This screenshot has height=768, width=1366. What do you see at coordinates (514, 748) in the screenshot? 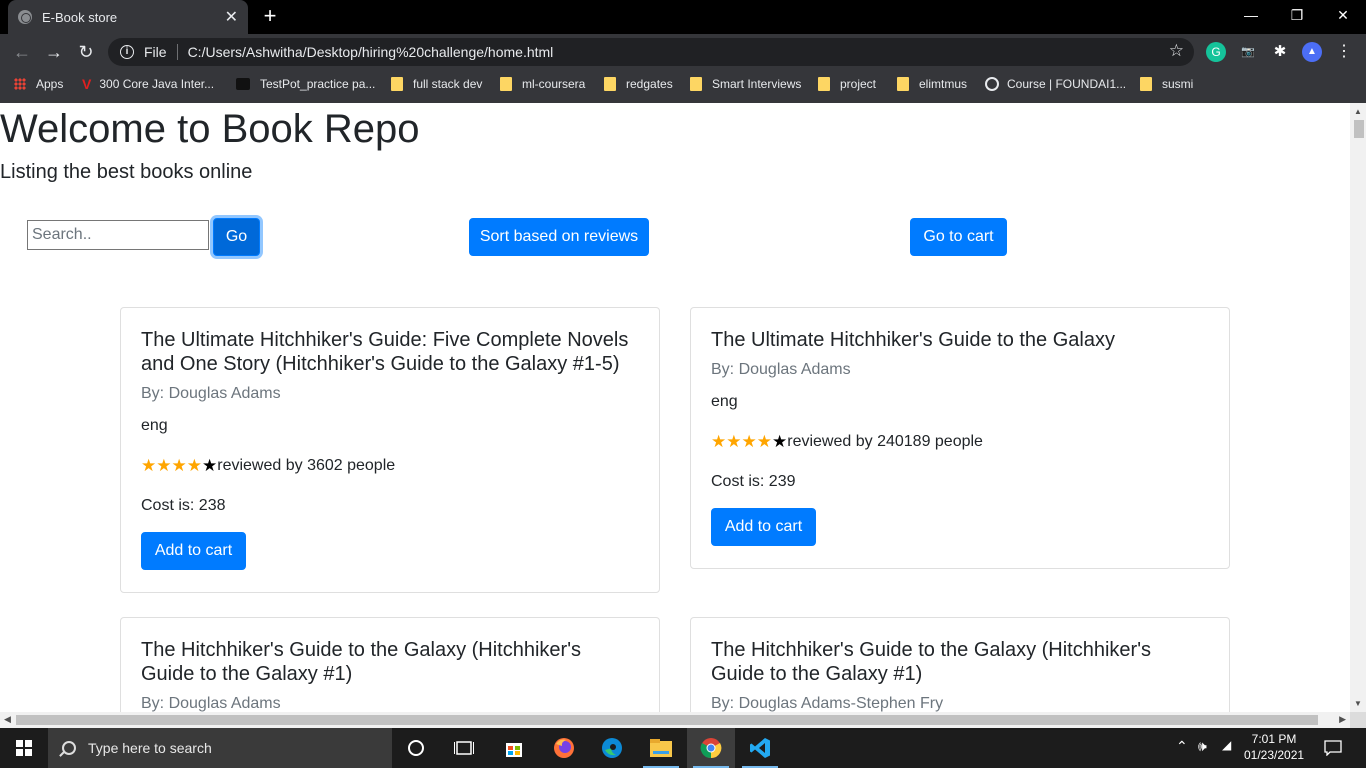
I see `store-icon` at bounding box center [514, 748].